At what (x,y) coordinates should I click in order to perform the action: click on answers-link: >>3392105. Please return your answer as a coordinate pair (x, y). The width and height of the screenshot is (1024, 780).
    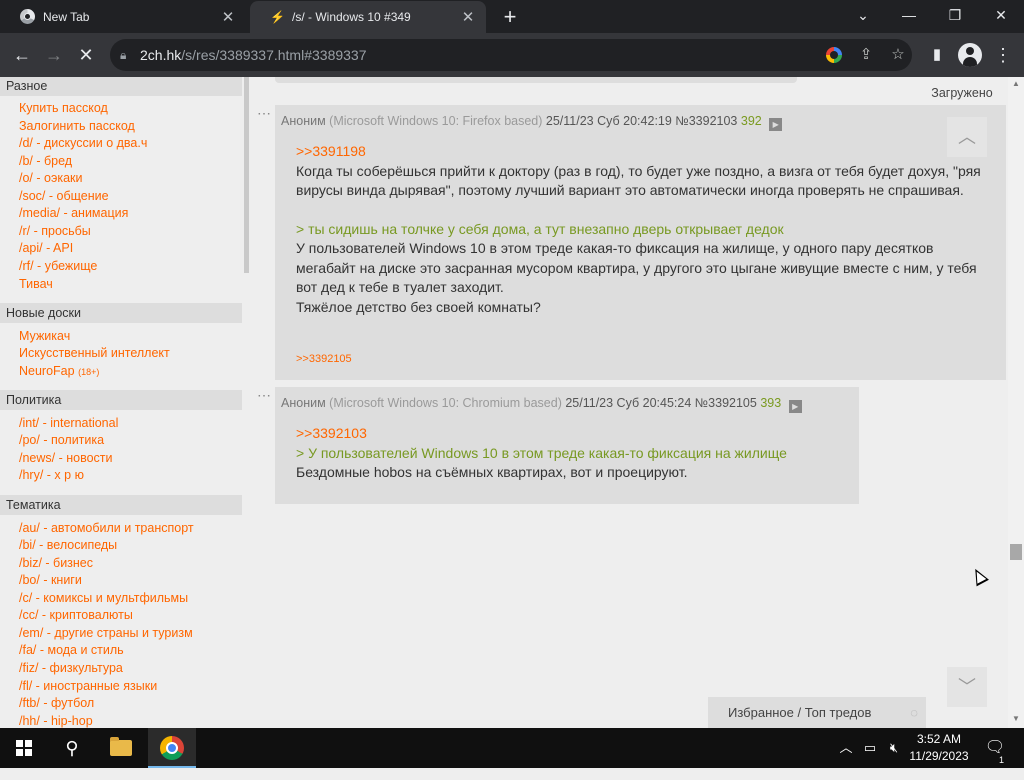
    Looking at the image, I should click on (324, 359).